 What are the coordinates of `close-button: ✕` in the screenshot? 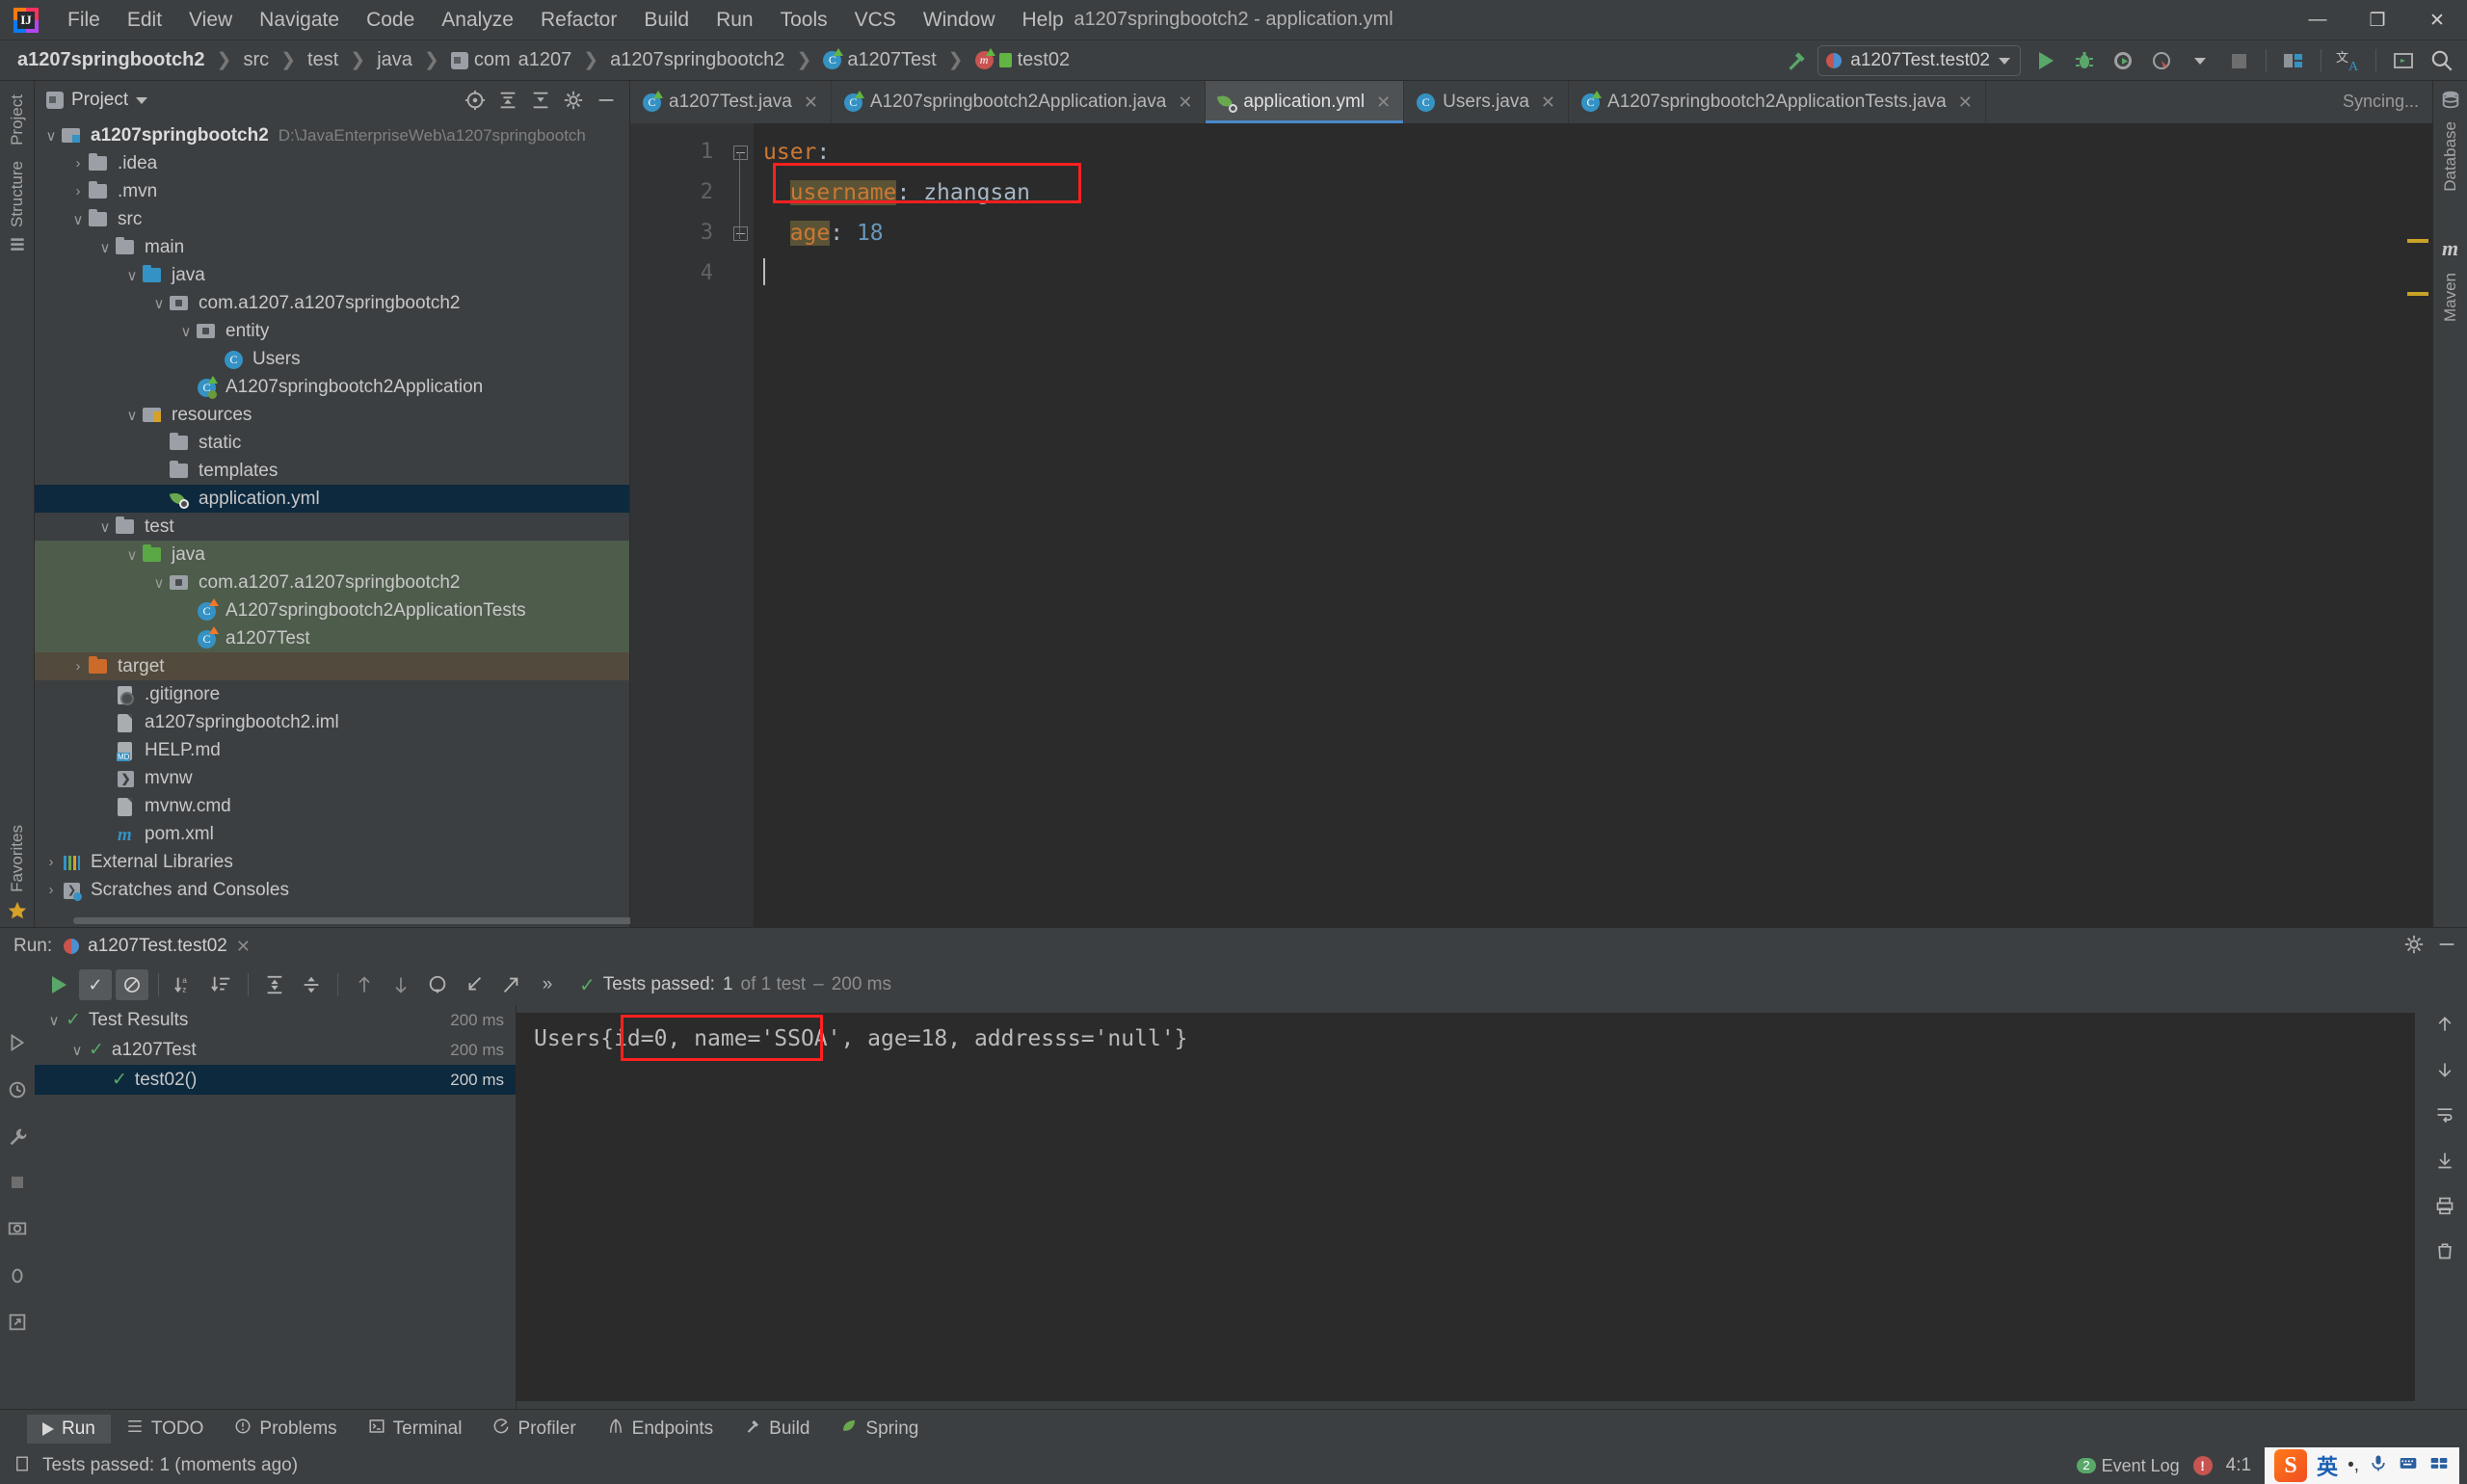 It's located at (2437, 20).